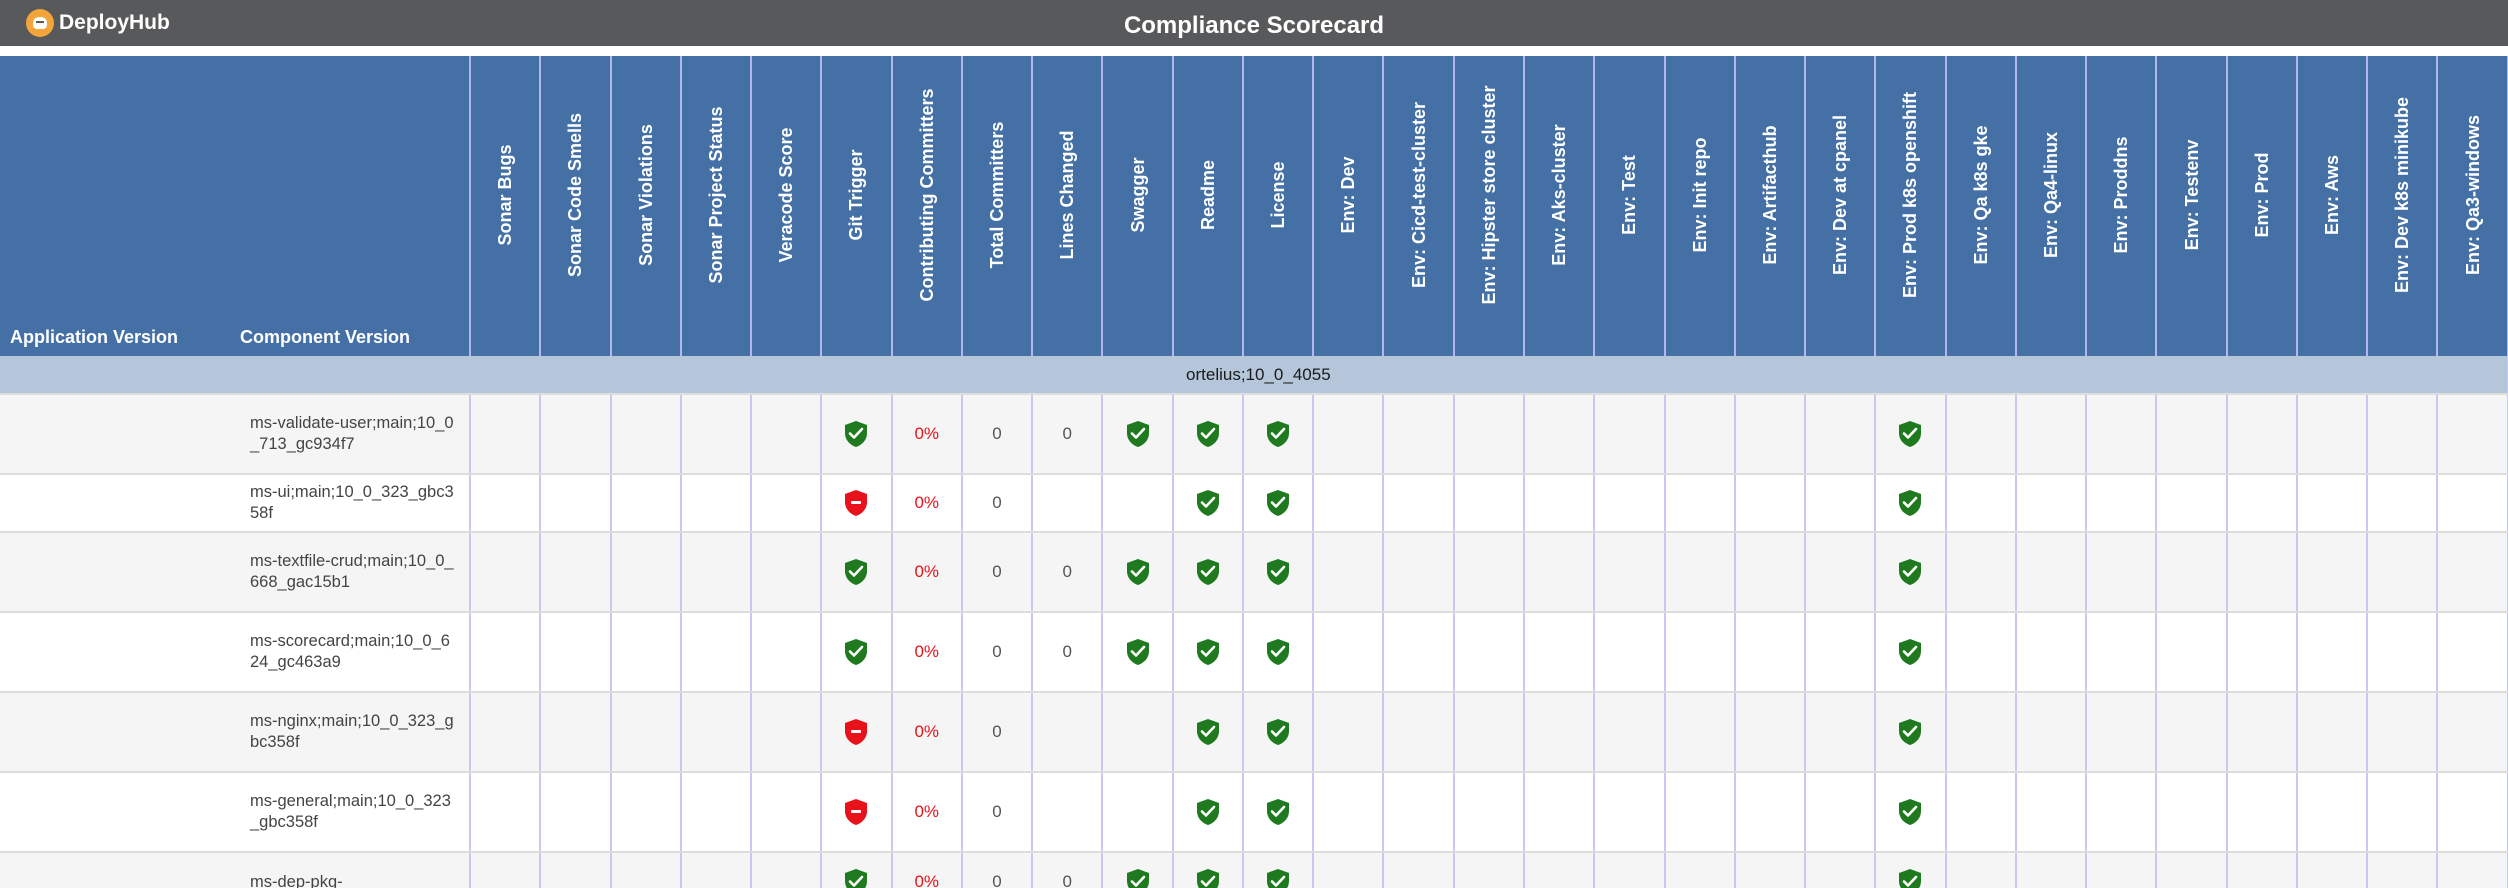  I want to click on col-header-contributing-committers: Contributing Committers, so click(927, 206).